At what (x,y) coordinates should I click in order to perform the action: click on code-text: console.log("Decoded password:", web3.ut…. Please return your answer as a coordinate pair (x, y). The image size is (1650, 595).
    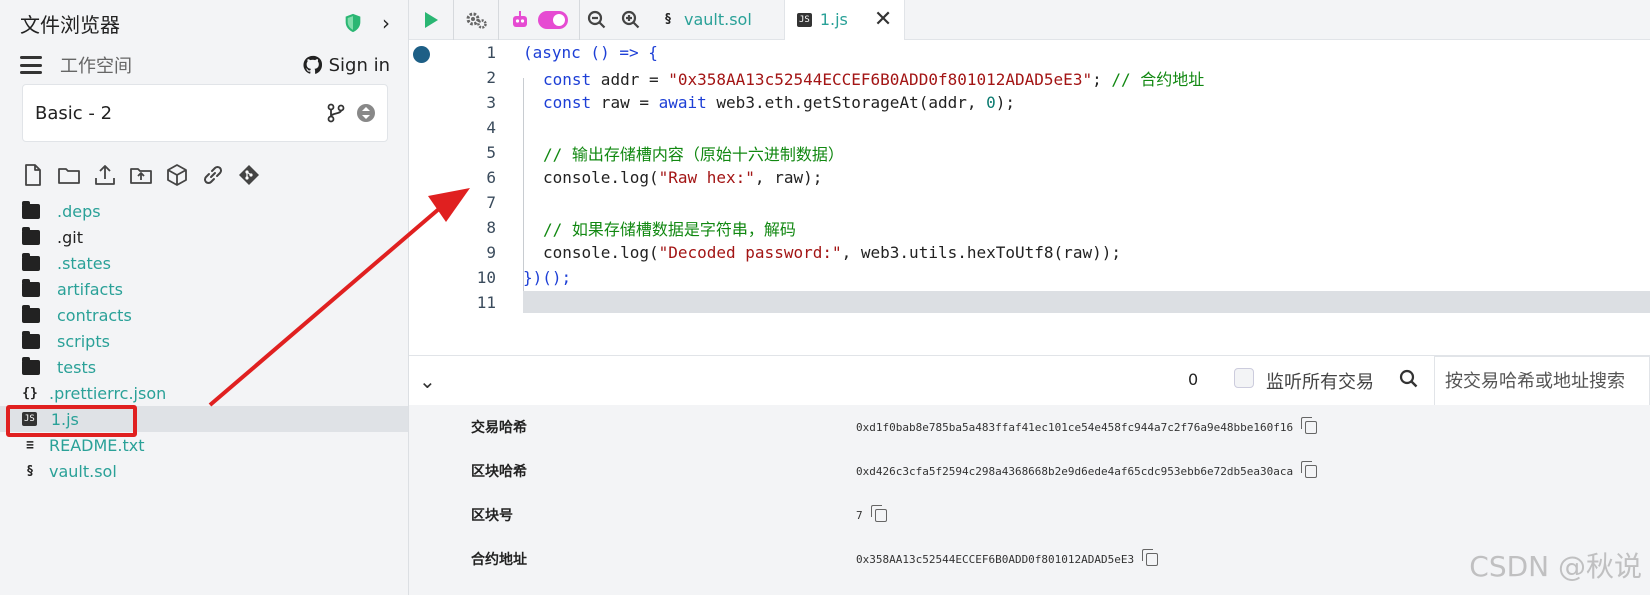
    Looking at the image, I should click on (832, 252).